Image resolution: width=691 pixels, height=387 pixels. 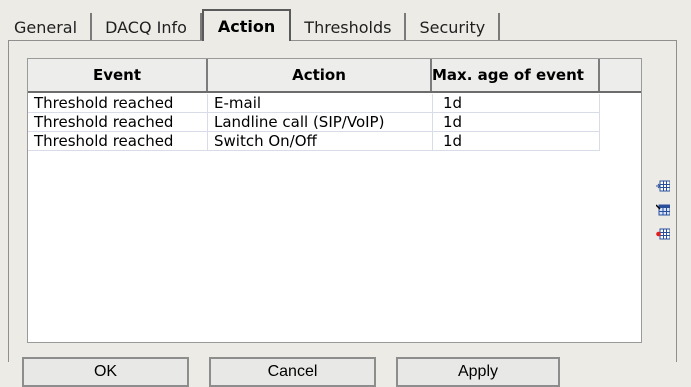 I want to click on cancel-button: Cancel, so click(x=292, y=372).